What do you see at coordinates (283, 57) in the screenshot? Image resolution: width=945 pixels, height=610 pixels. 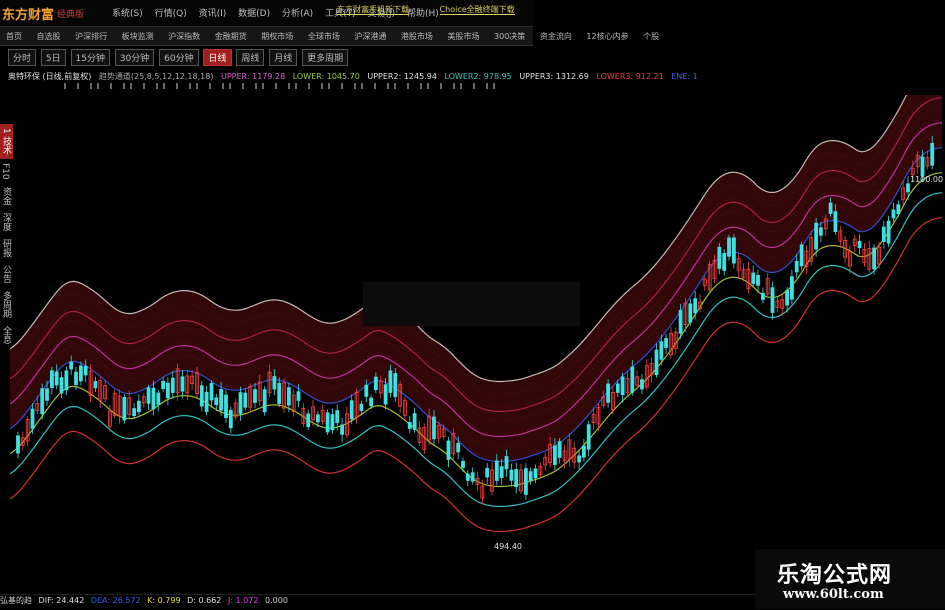 I see `period-tab-monthly: 月线` at bounding box center [283, 57].